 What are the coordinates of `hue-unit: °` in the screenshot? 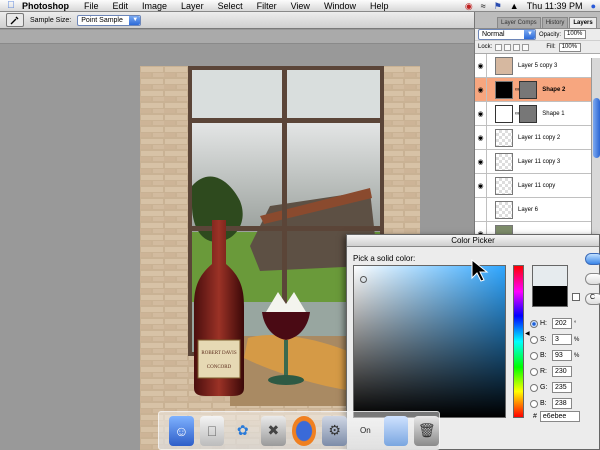 It's located at (575, 323).